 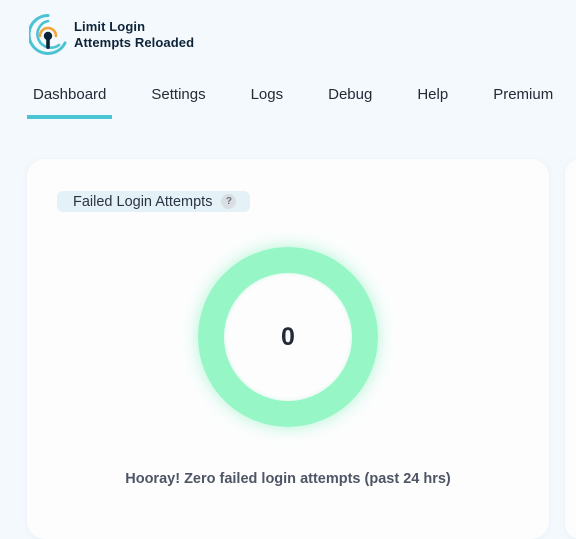 I want to click on brand-name-line2: Attempts Reloaded, so click(x=134, y=42).